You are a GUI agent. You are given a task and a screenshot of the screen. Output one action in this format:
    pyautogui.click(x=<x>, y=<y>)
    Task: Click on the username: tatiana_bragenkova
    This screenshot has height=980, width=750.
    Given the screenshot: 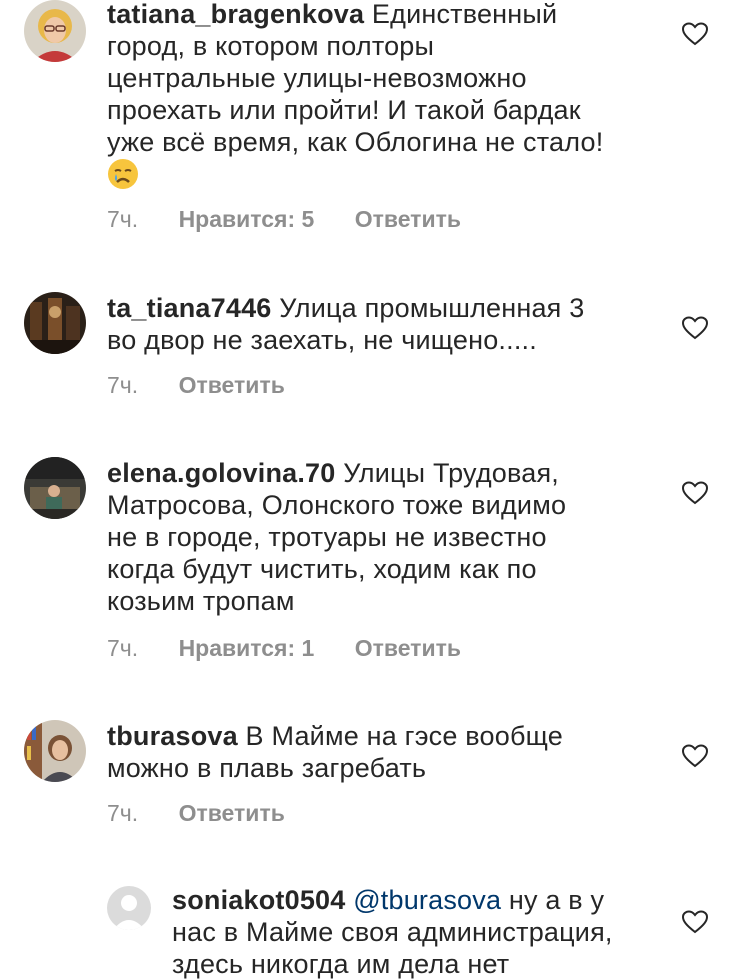 What is the action you would take?
    pyautogui.click(x=235, y=14)
    